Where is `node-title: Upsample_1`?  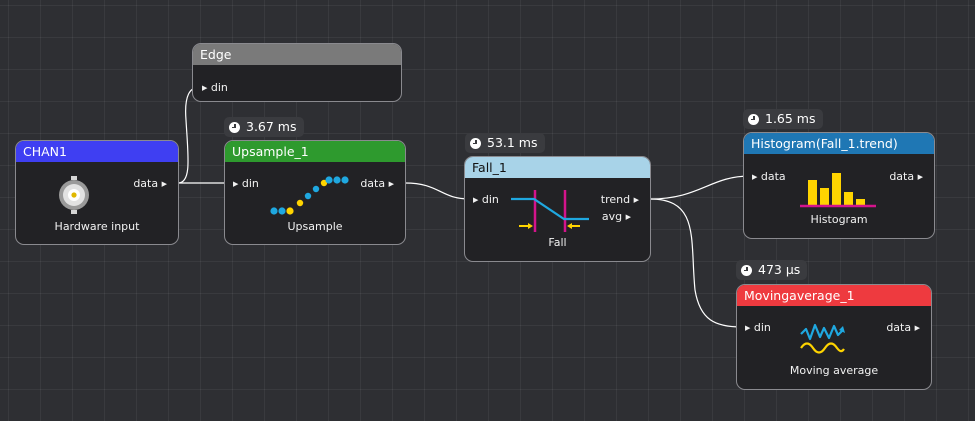 node-title: Upsample_1 is located at coordinates (315, 151).